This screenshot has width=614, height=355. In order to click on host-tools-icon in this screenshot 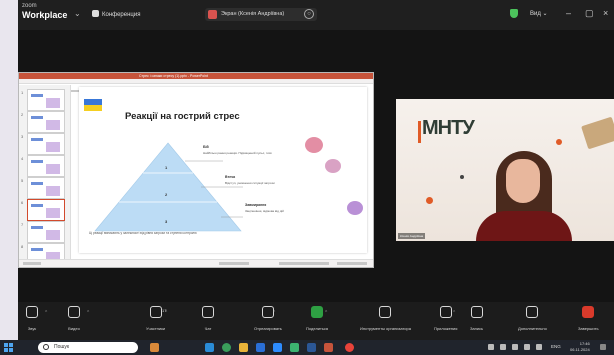, I will do `click(385, 312)`.